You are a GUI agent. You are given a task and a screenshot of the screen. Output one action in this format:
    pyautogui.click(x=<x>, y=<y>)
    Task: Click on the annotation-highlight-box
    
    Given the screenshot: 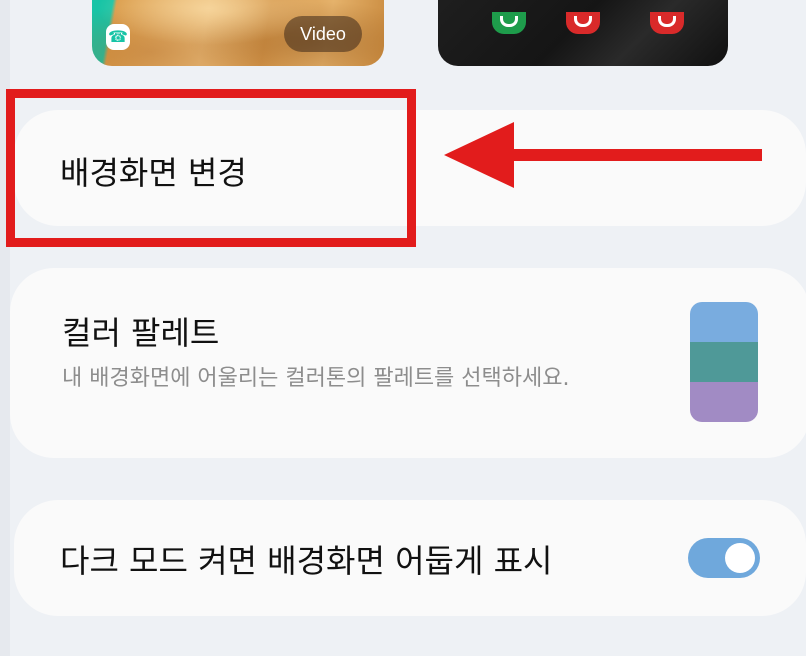 What is the action you would take?
    pyautogui.click(x=211, y=168)
    